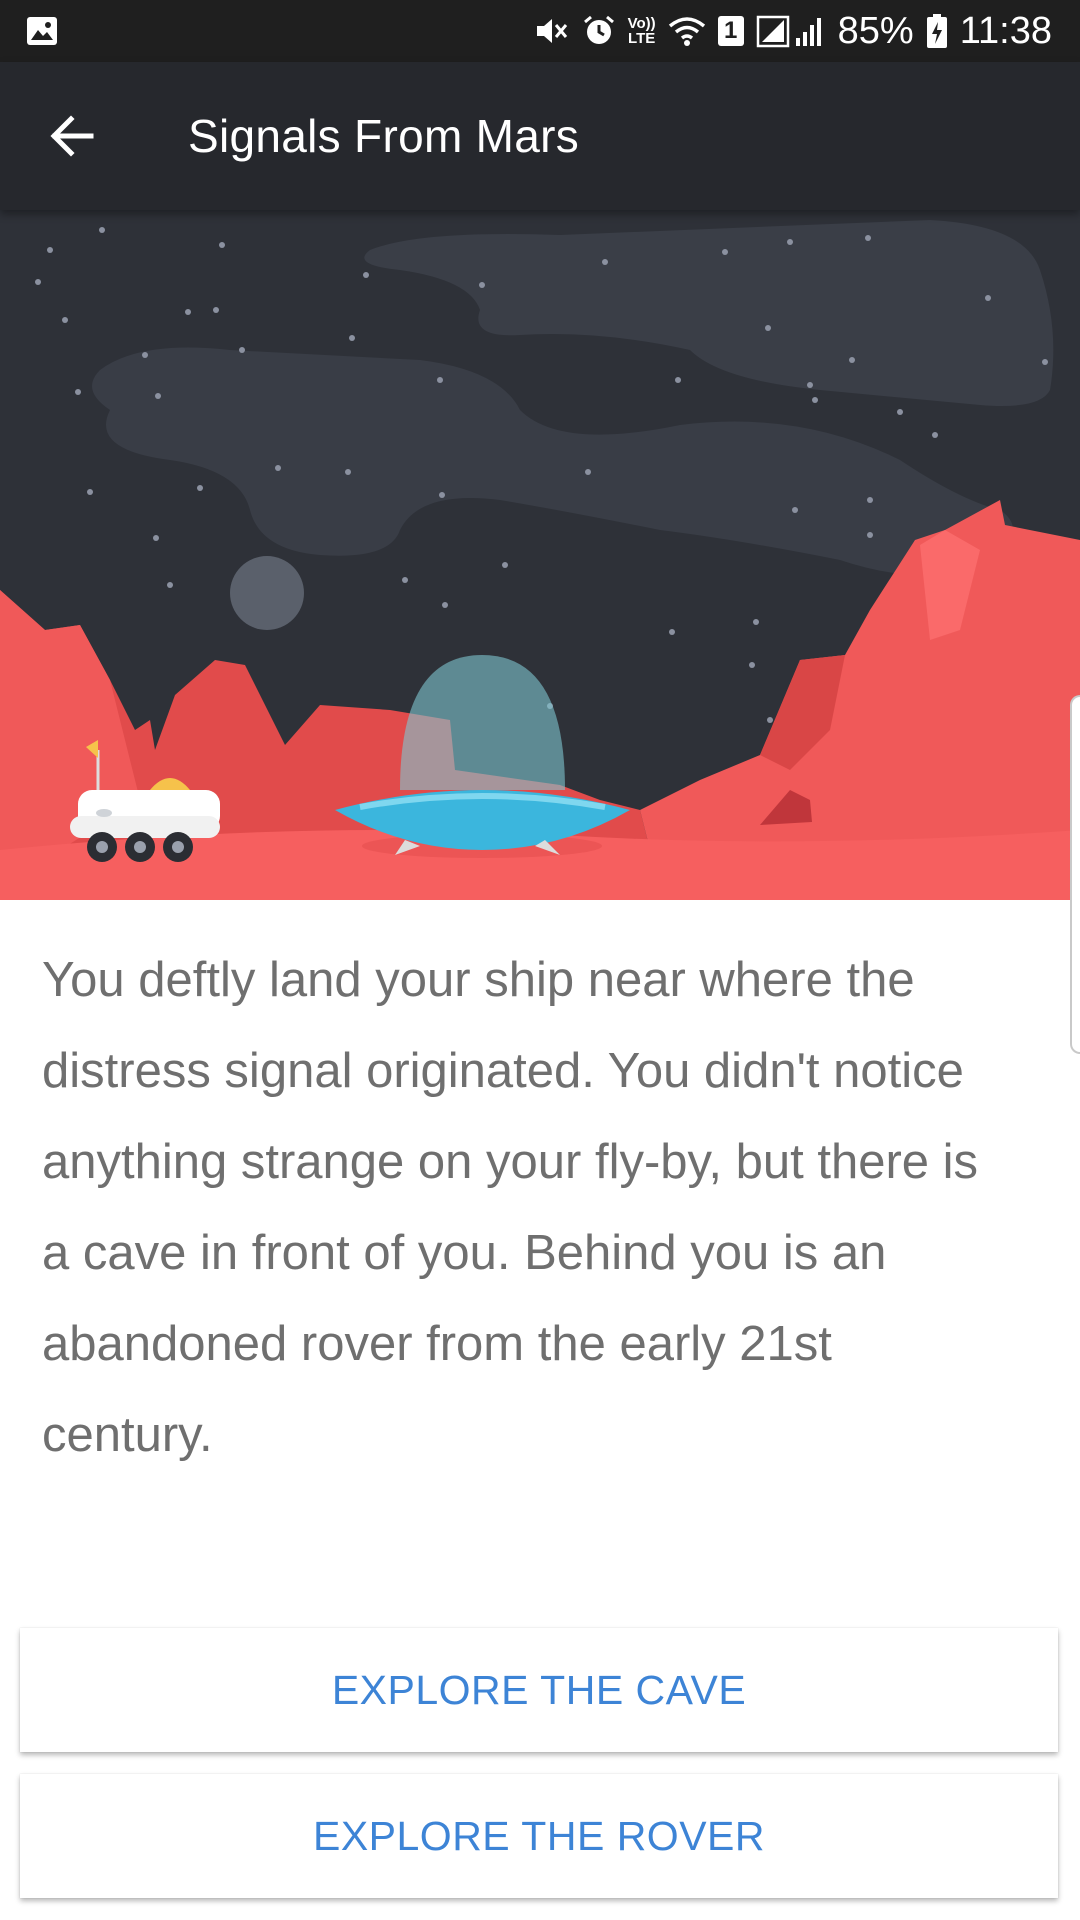  What do you see at coordinates (937, 31) in the screenshot?
I see `battery-icon` at bounding box center [937, 31].